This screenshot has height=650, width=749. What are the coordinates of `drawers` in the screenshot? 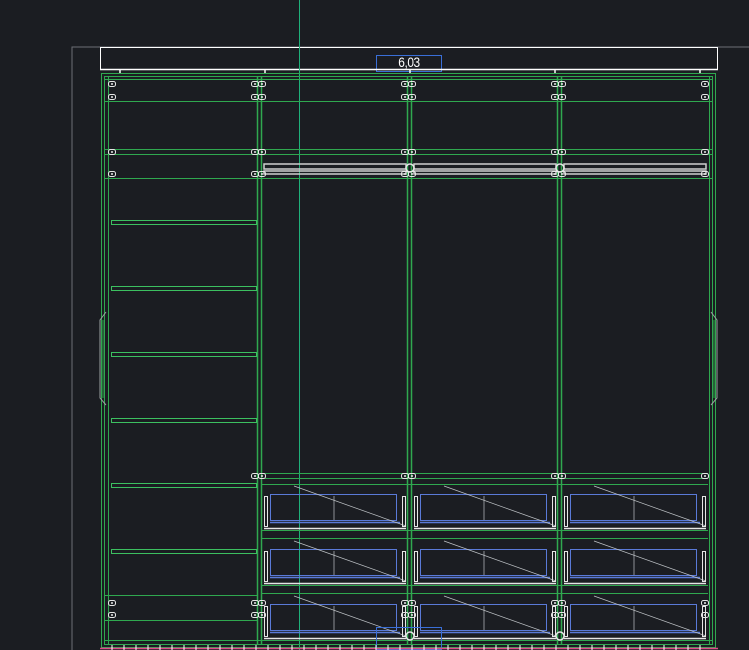 It's located at (485, 562).